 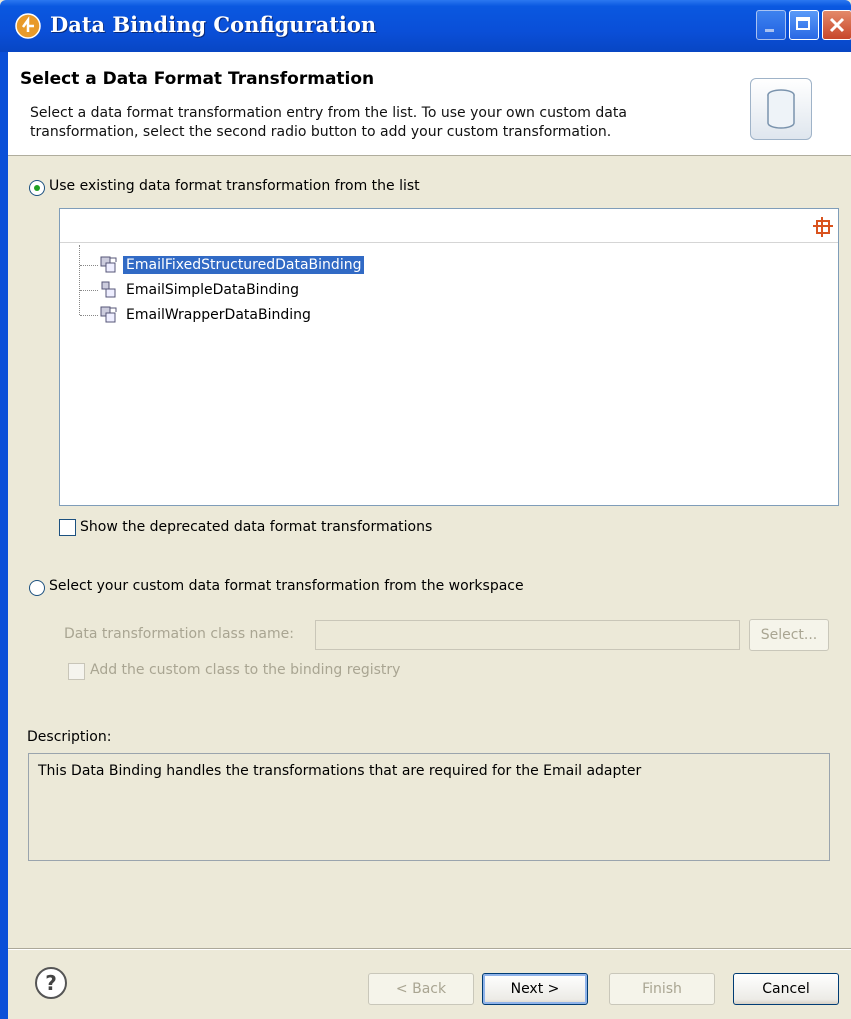 I want to click on tree-item-label: EmailWrapperDataBinding, so click(x=218, y=315).